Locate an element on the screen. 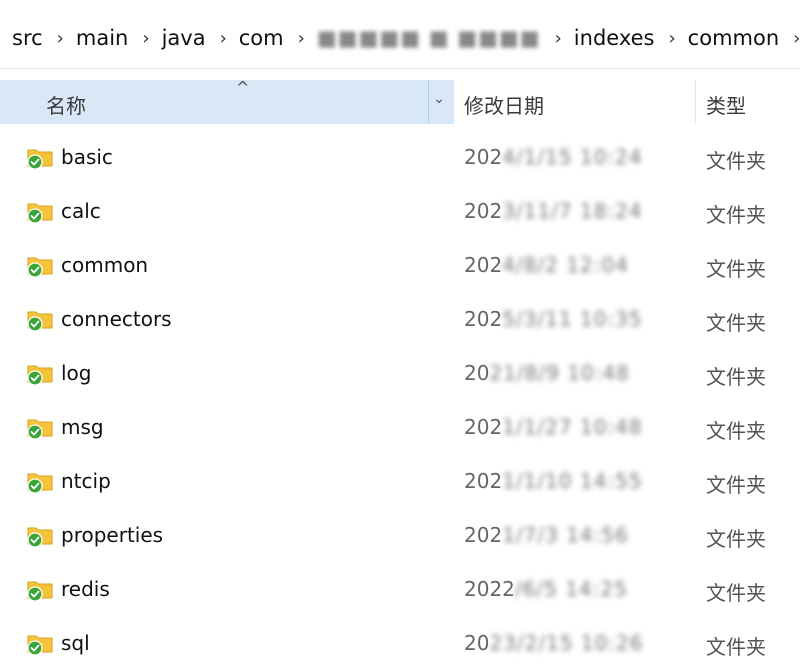 This screenshot has height=669, width=800. file-name: log is located at coordinates (76, 373).